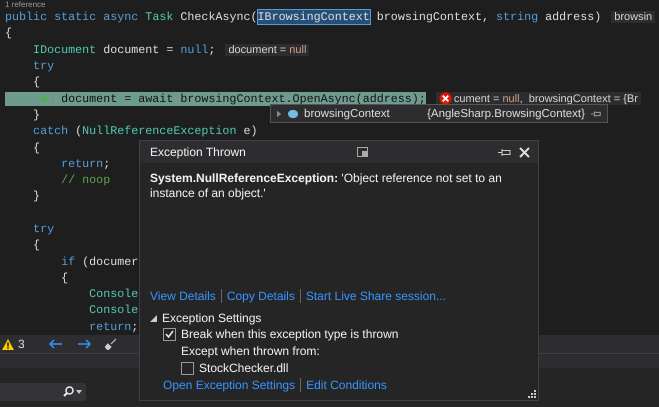 The width and height of the screenshot is (659, 407). What do you see at coordinates (23, 4) in the screenshot?
I see `codelens-text: 1 reference` at bounding box center [23, 4].